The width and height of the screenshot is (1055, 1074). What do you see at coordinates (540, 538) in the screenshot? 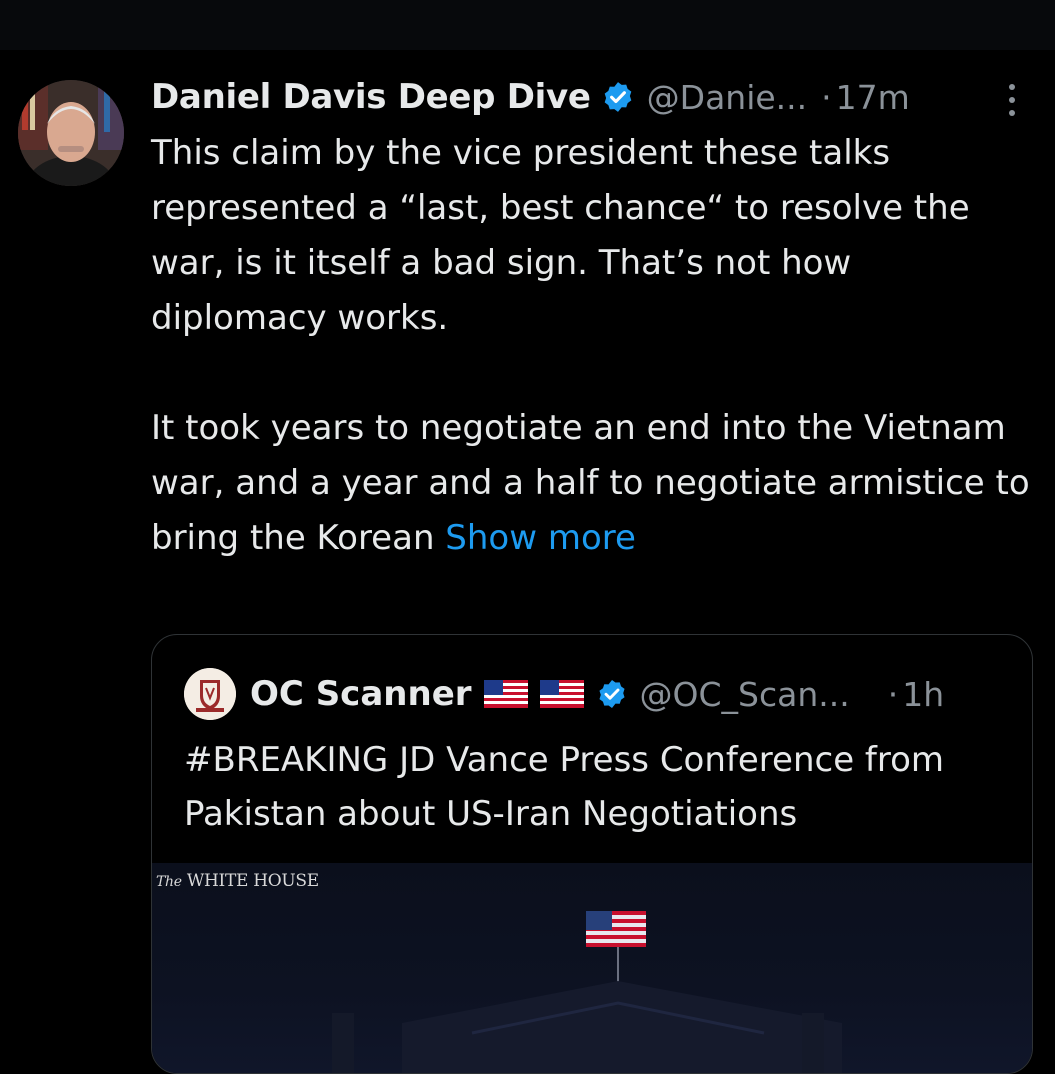
I see `show-more-link: Show more` at bounding box center [540, 538].